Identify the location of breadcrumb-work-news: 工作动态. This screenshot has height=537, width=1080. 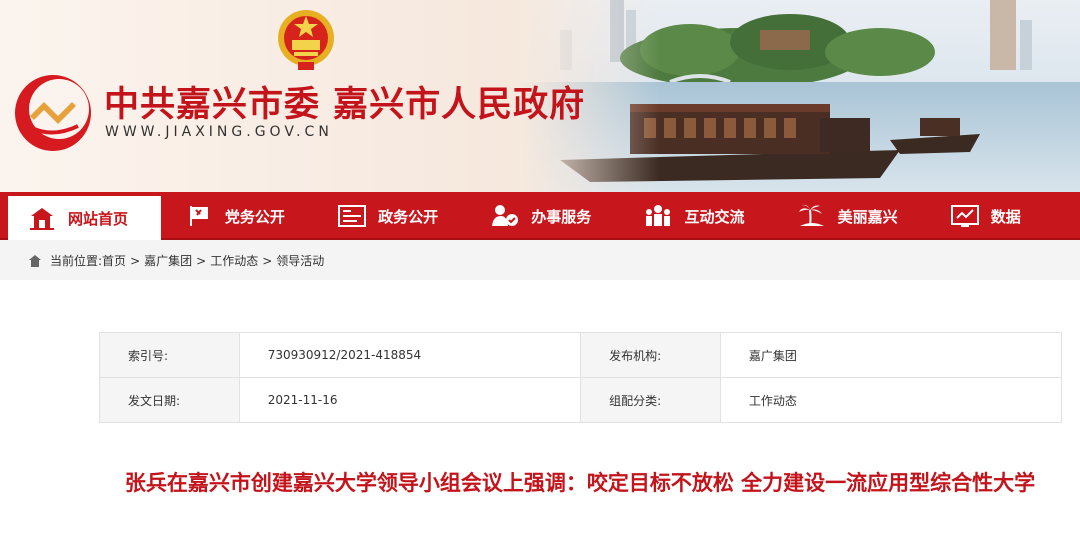
(234, 260).